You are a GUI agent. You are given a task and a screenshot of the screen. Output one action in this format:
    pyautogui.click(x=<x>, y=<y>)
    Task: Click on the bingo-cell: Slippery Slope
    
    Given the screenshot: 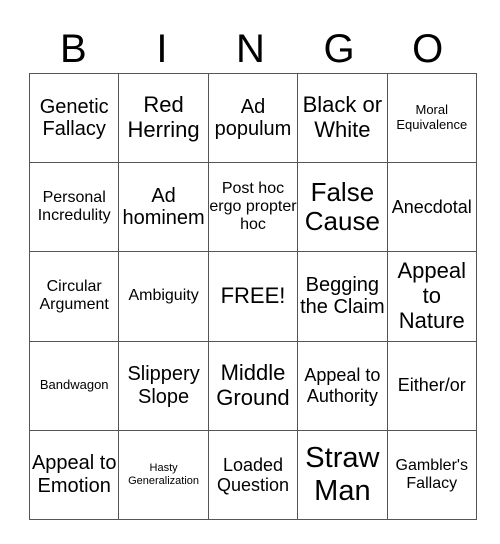 What is the action you would take?
    pyautogui.click(x=163, y=385)
    